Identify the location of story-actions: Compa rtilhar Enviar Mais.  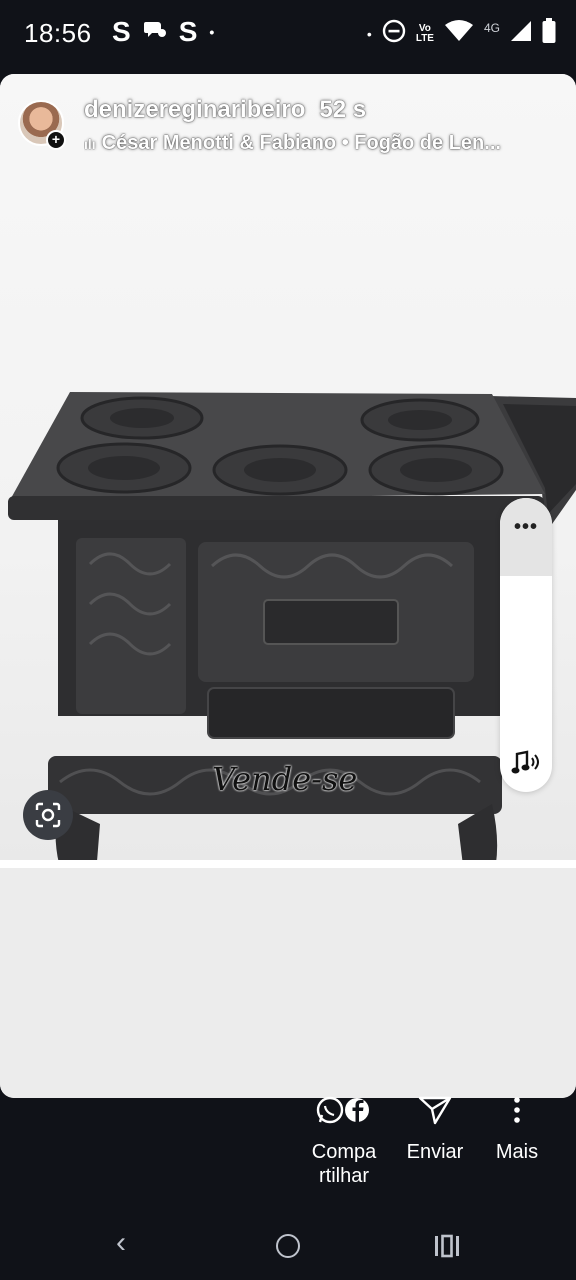
(288, 1145).